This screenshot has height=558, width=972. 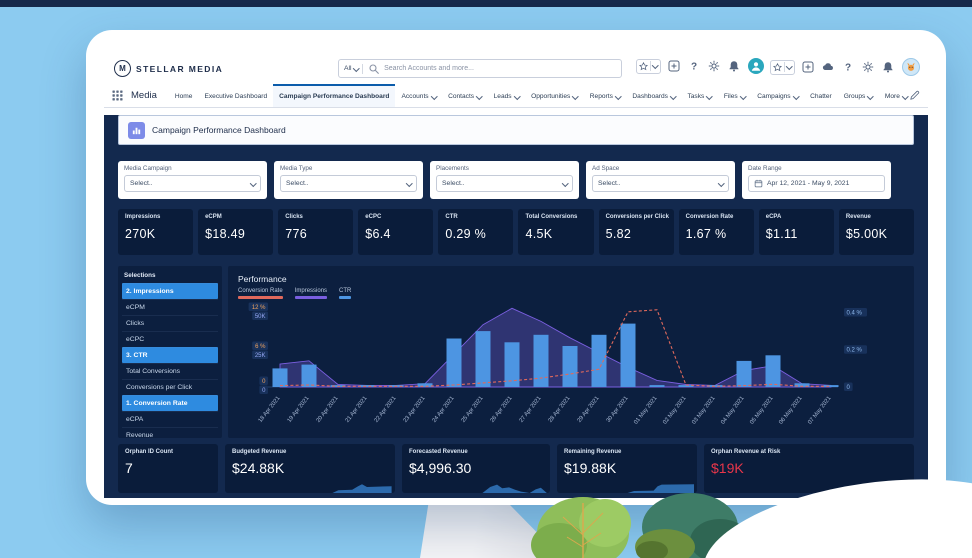 What do you see at coordinates (170, 291) in the screenshot?
I see `selection-item-2-impressions: 2. Impressions` at bounding box center [170, 291].